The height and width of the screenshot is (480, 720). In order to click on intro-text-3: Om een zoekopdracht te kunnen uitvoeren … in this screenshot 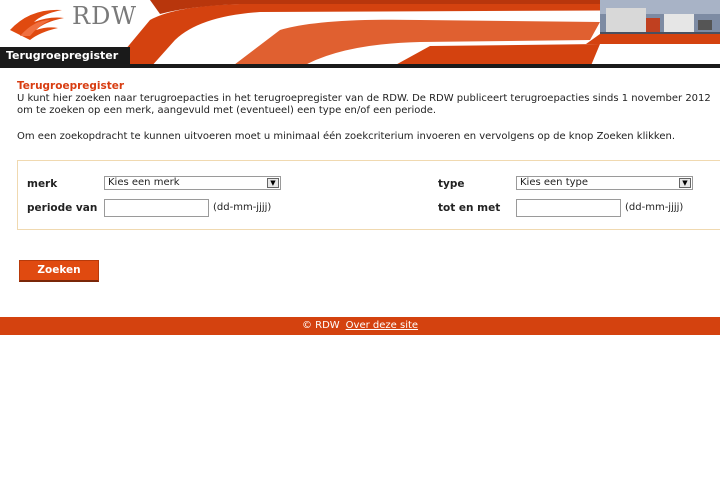, I will do `click(346, 136)`.